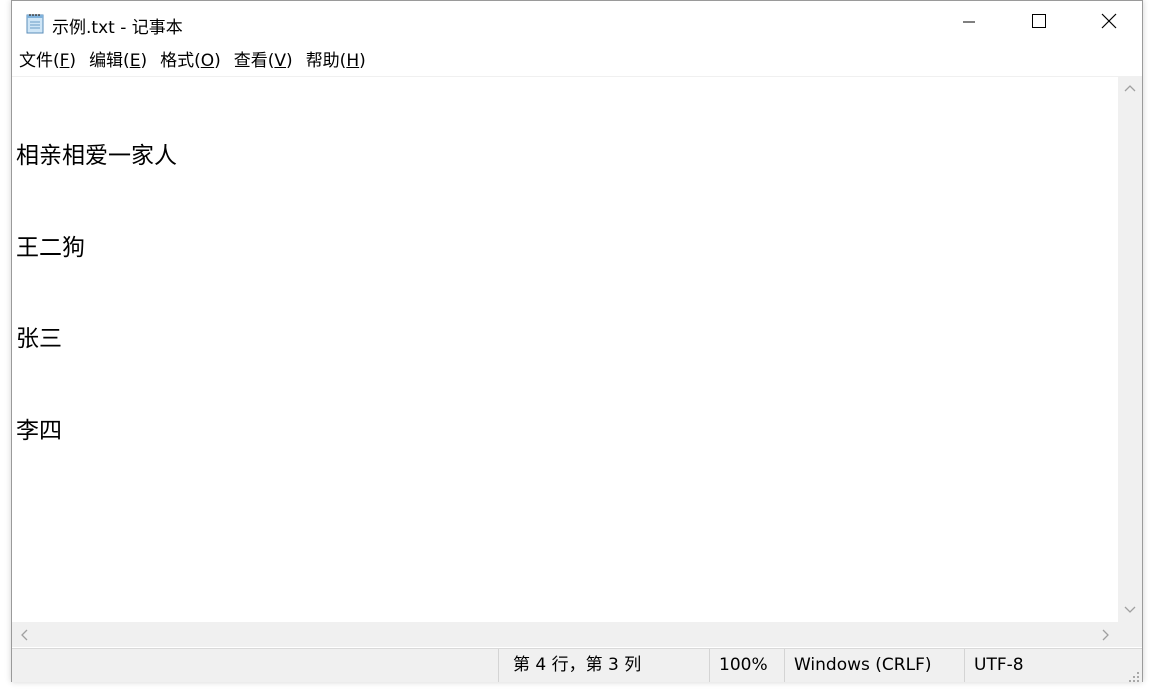 Image resolution: width=1154 pixels, height=692 pixels. Describe the element at coordinates (874, 665) in the screenshot. I see `status-line-ending: Windows (CRLF)` at that location.